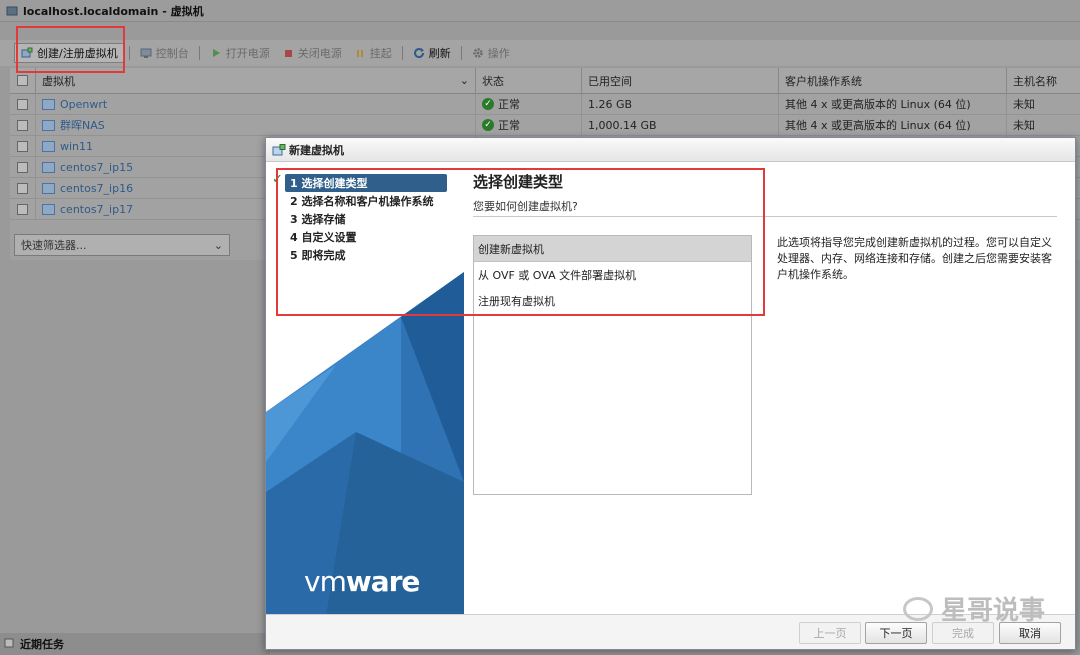 The width and height of the screenshot is (1080, 655). Describe the element at coordinates (97, 209) in the screenshot. I see `vm-name: centos7_ip17` at that location.